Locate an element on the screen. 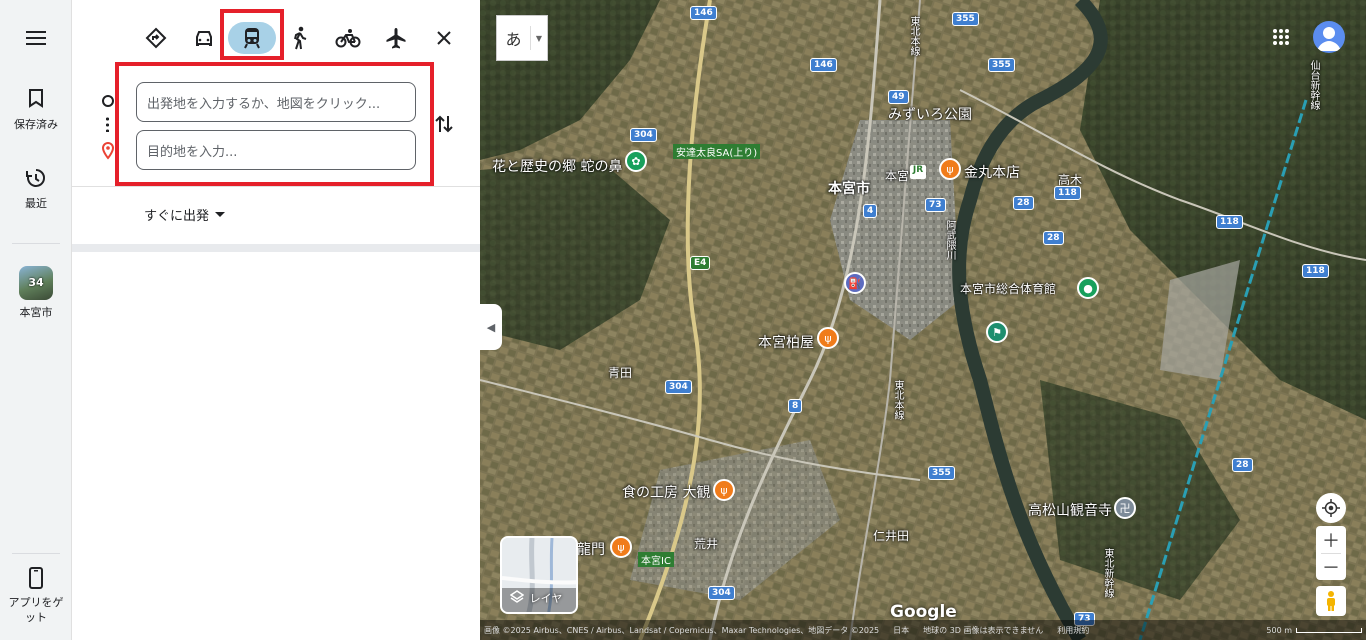 The width and height of the screenshot is (1366, 640). label-shokunokobo: 食の工房 大観 is located at coordinates (666, 493).